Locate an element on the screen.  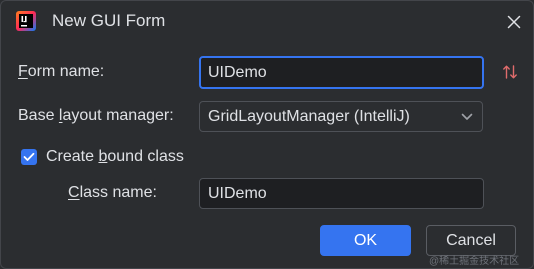
layout-manager-label: Base layout manager: is located at coordinates (96, 116).